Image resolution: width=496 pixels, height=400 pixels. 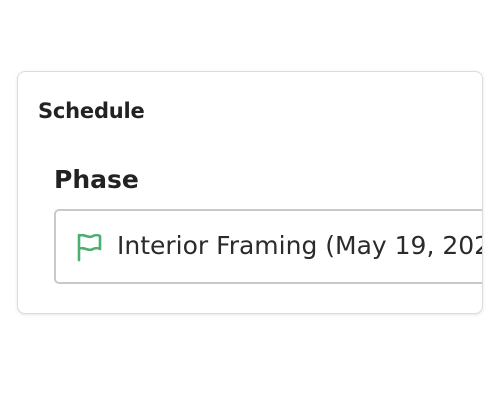 I want to click on phase-value: Interior Framing (May 19, 2025, so click(x=300, y=245).